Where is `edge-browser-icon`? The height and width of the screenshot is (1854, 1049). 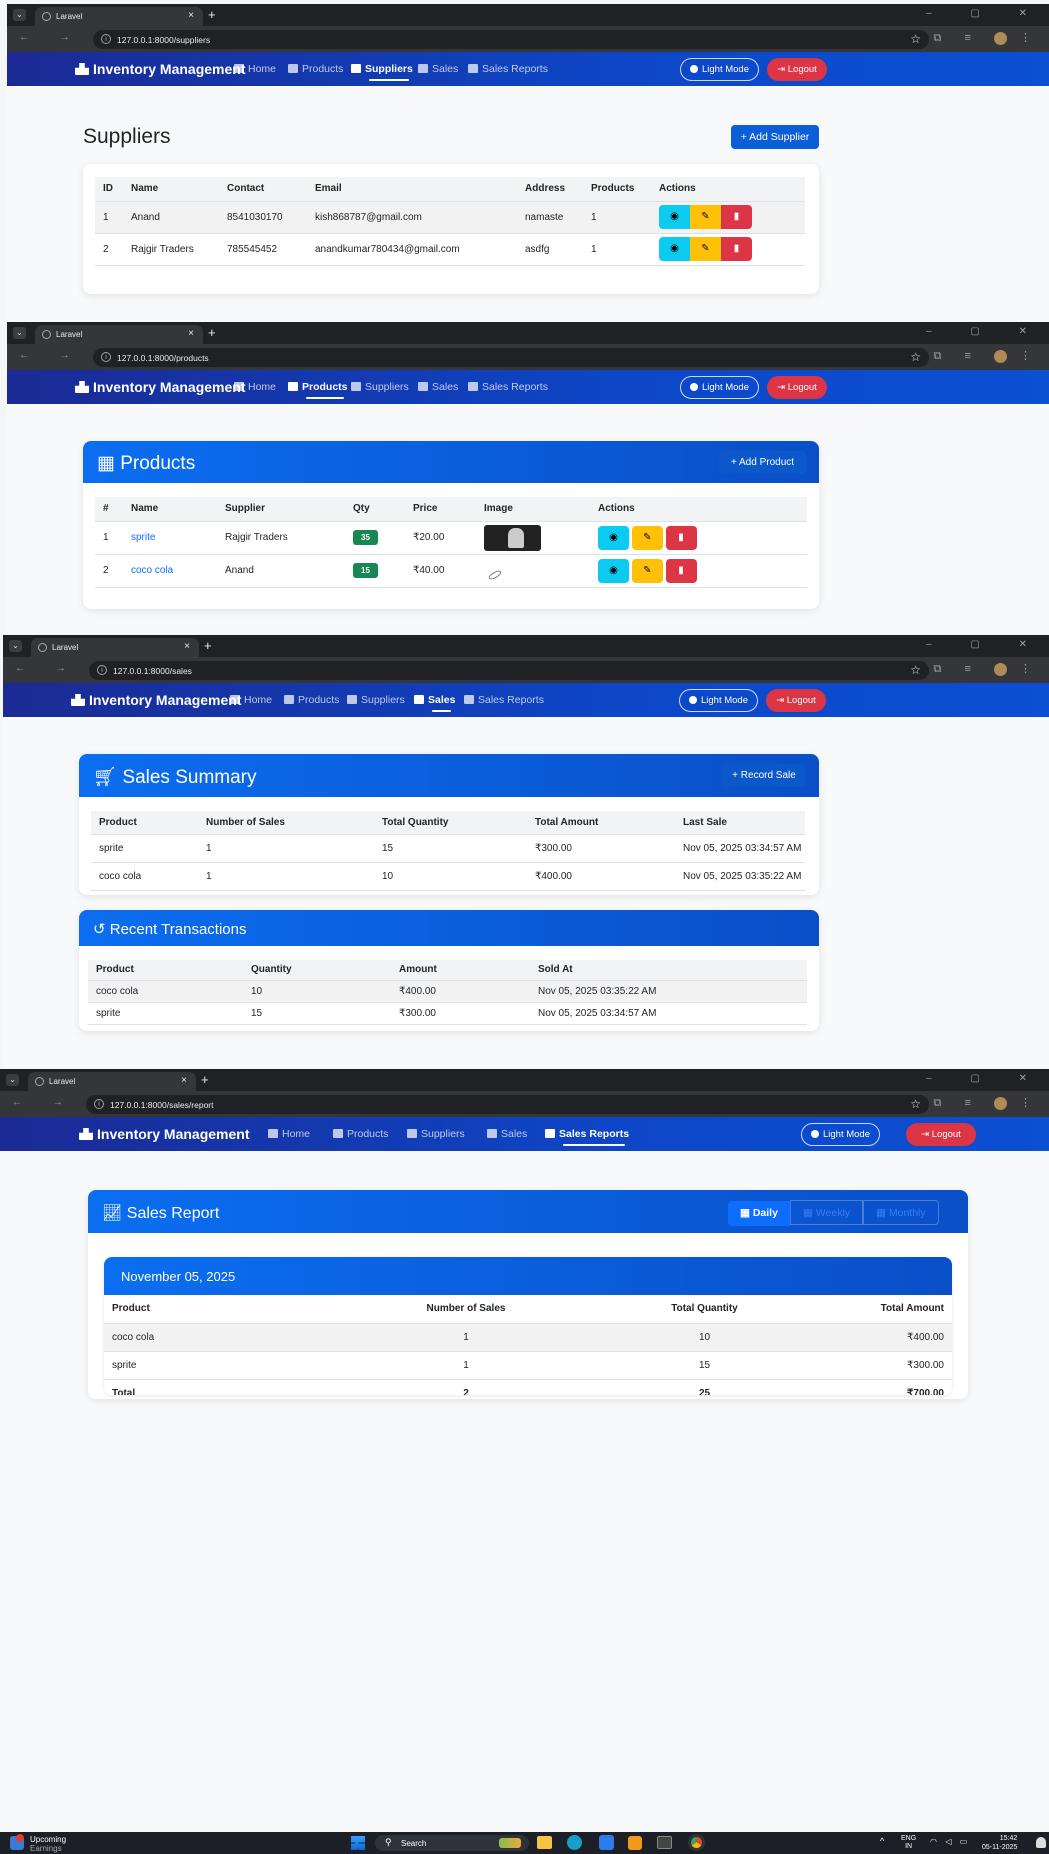
edge-browser-icon is located at coordinates (574, 1842).